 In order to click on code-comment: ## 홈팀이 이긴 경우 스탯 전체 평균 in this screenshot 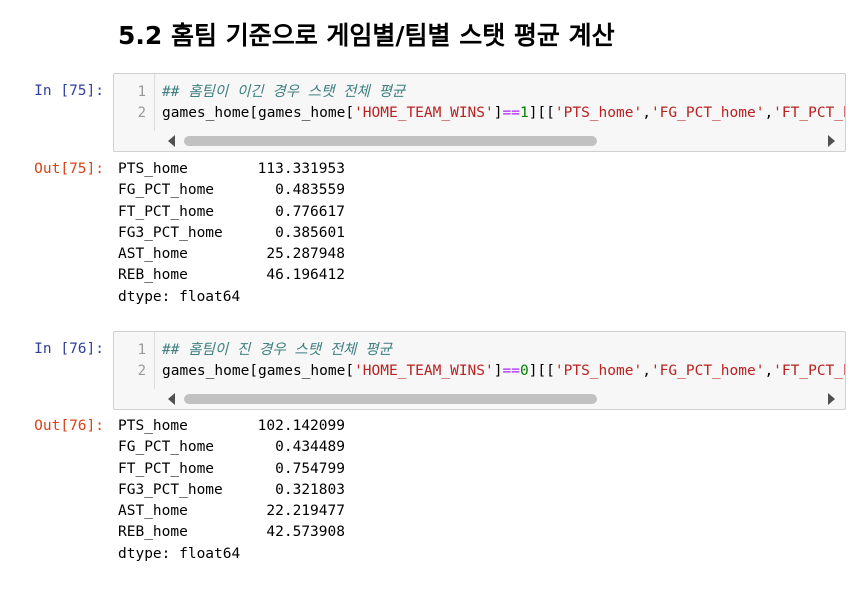, I will do `click(283, 92)`.